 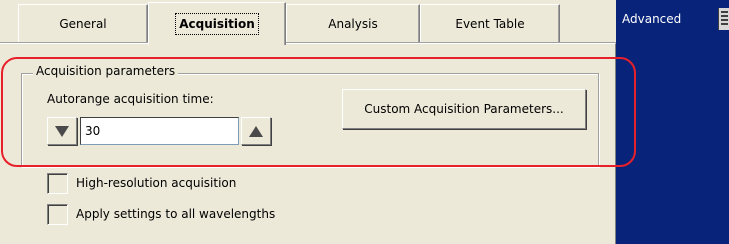 I want to click on triangle-down-icon, so click(x=62, y=131).